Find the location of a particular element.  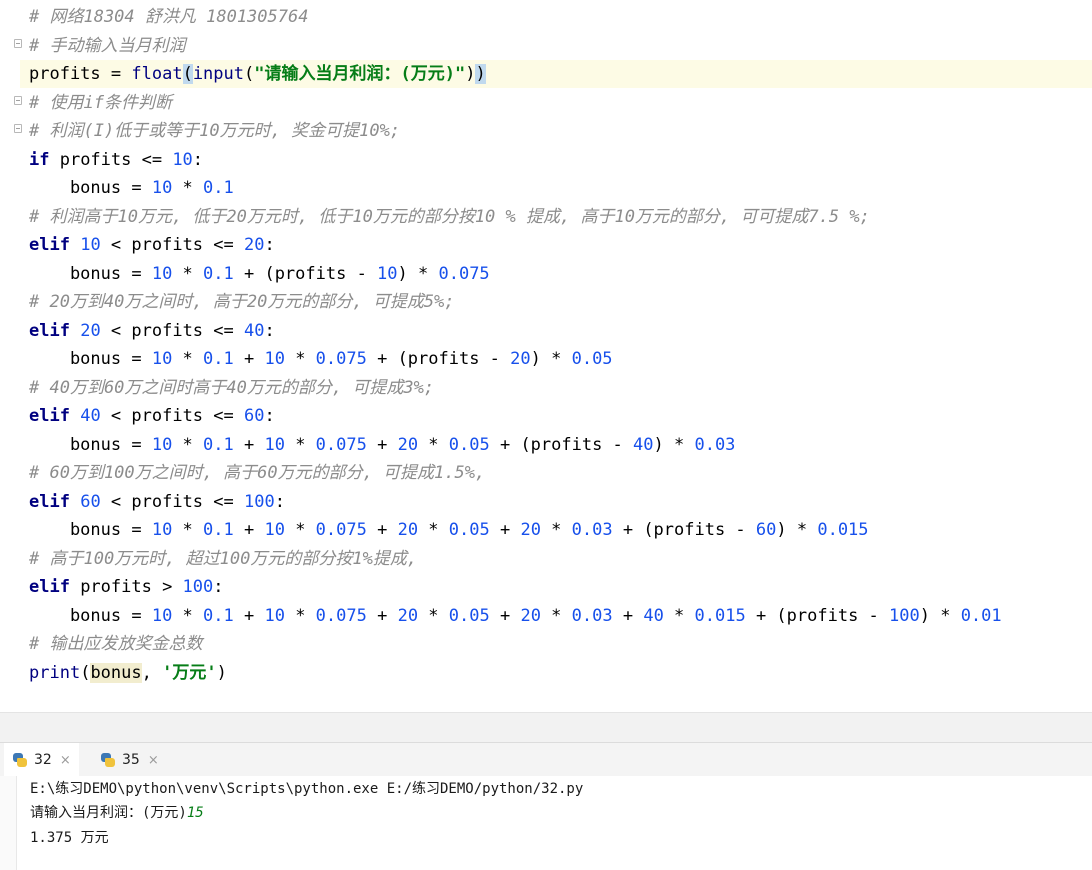

code-line-text: elif 60 < profits <= 100: is located at coordinates (157, 502).